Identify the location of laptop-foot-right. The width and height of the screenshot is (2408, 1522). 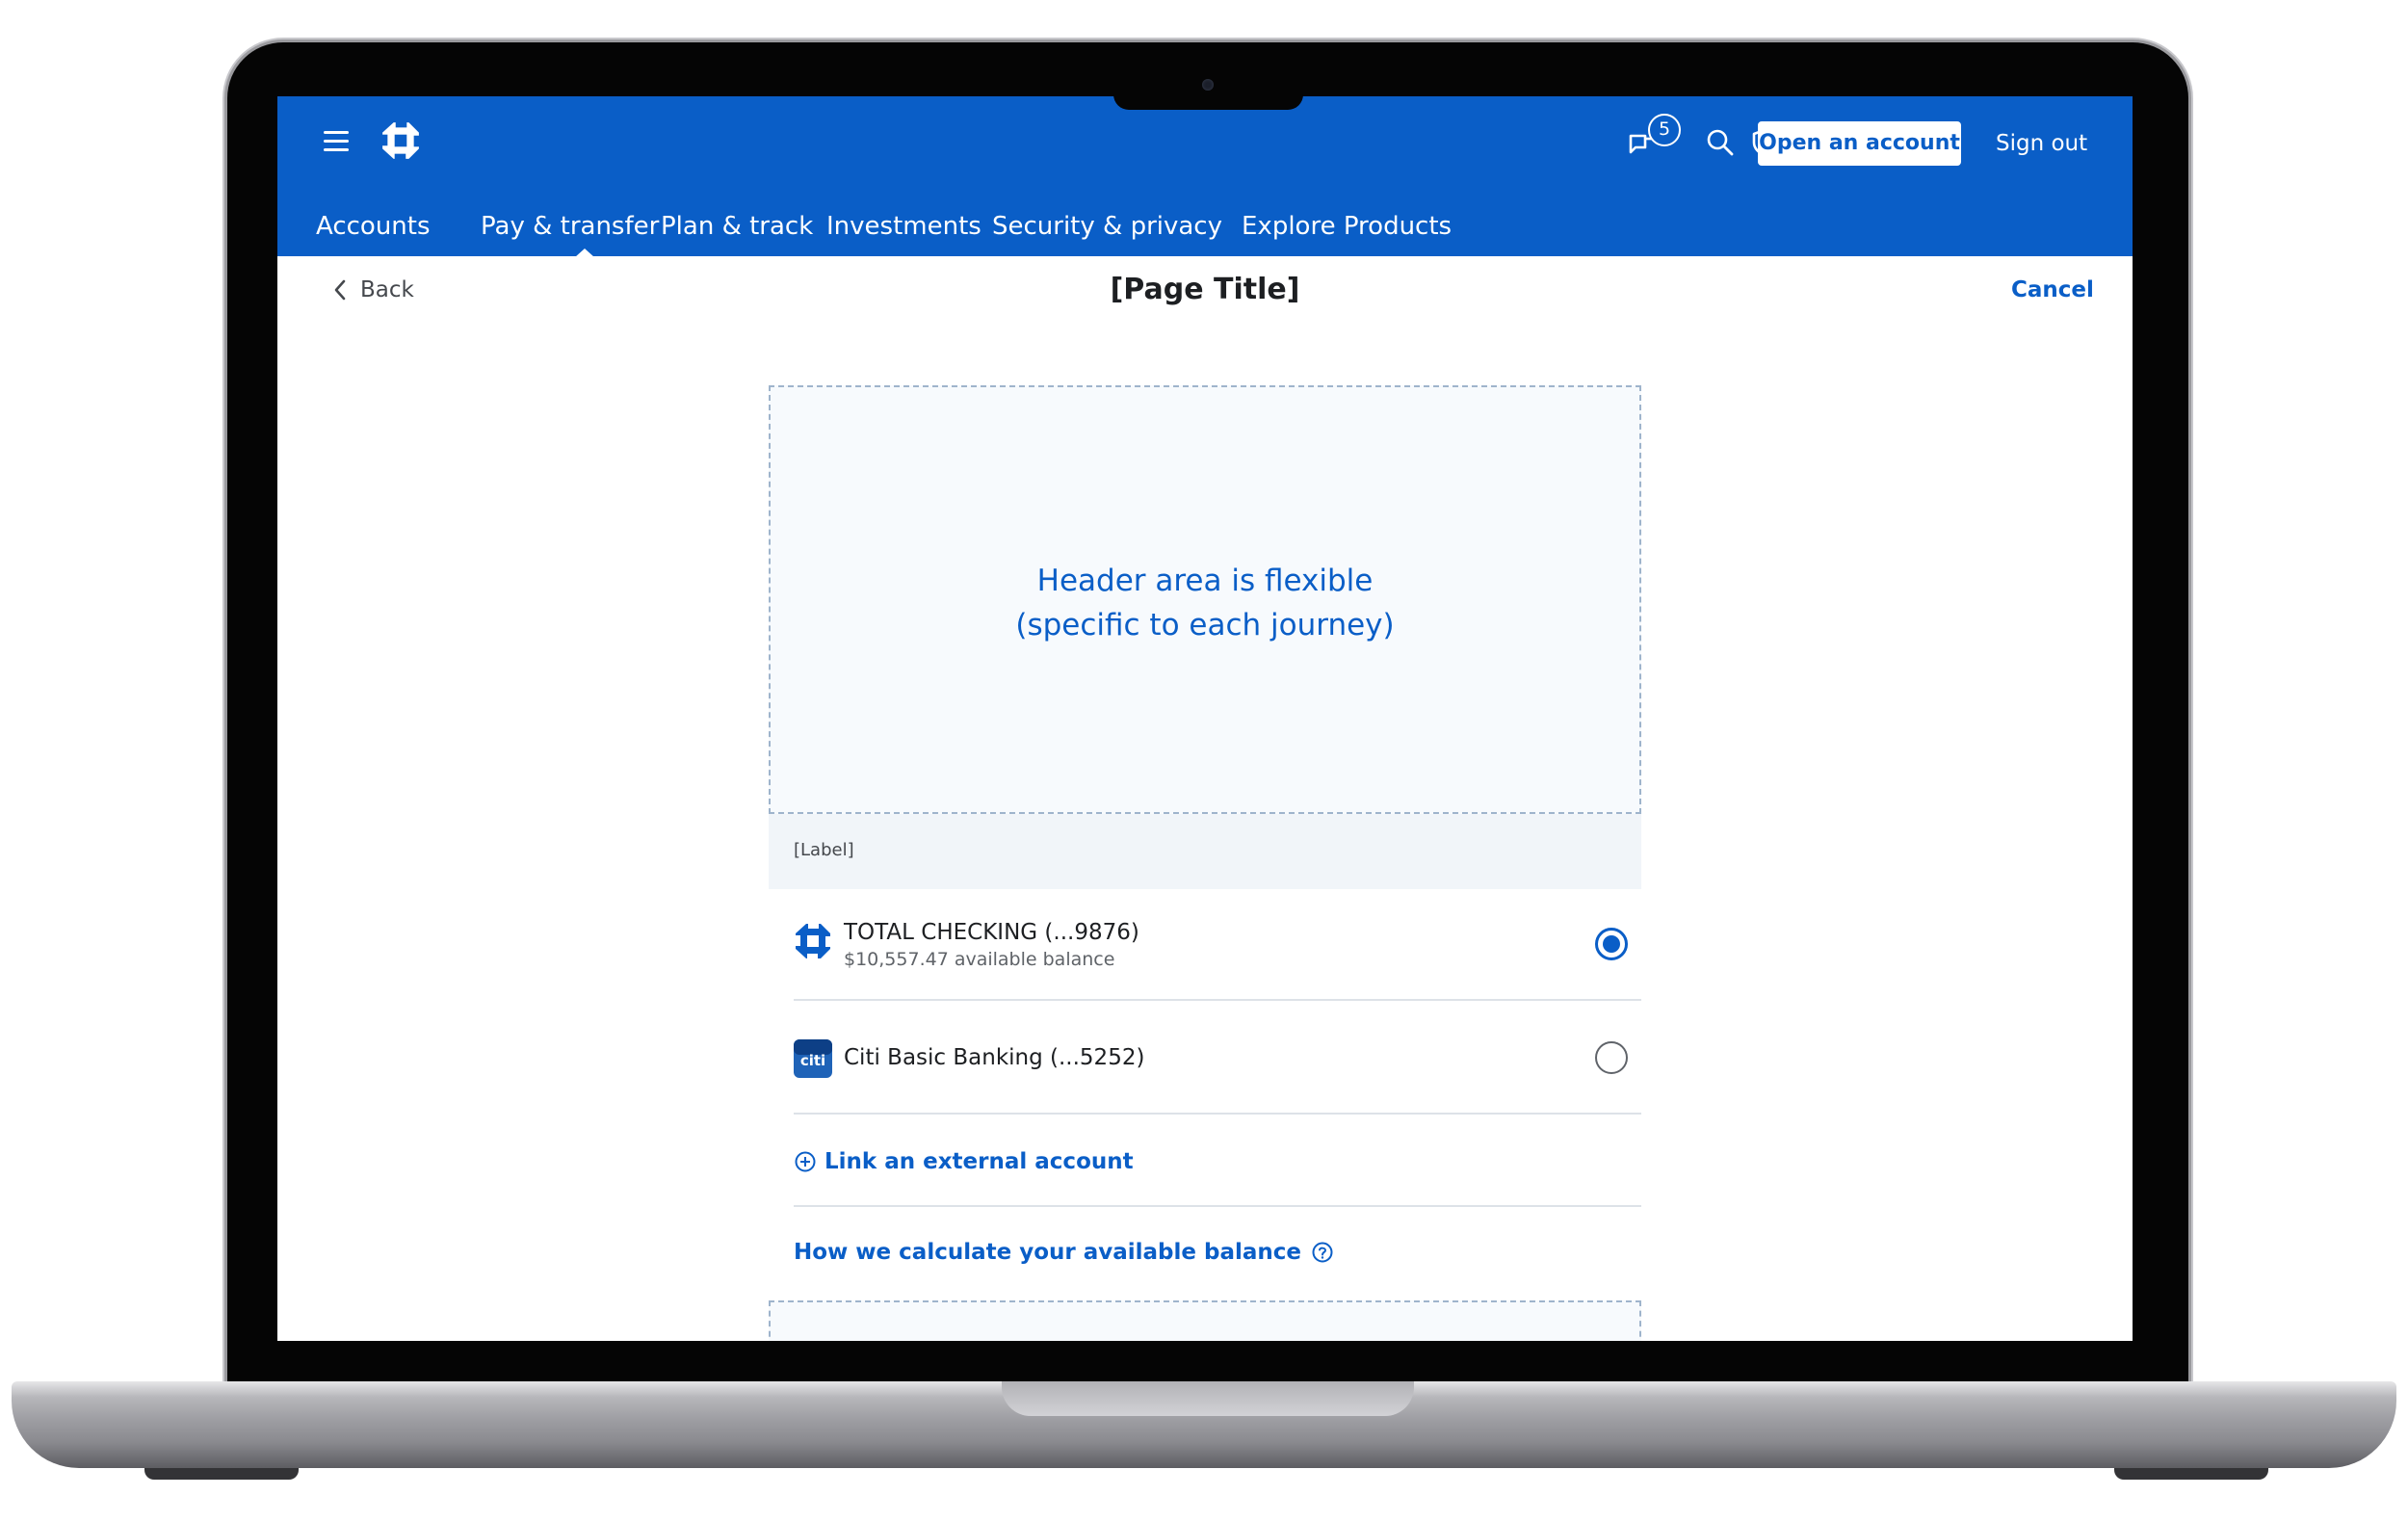
(2191, 1474).